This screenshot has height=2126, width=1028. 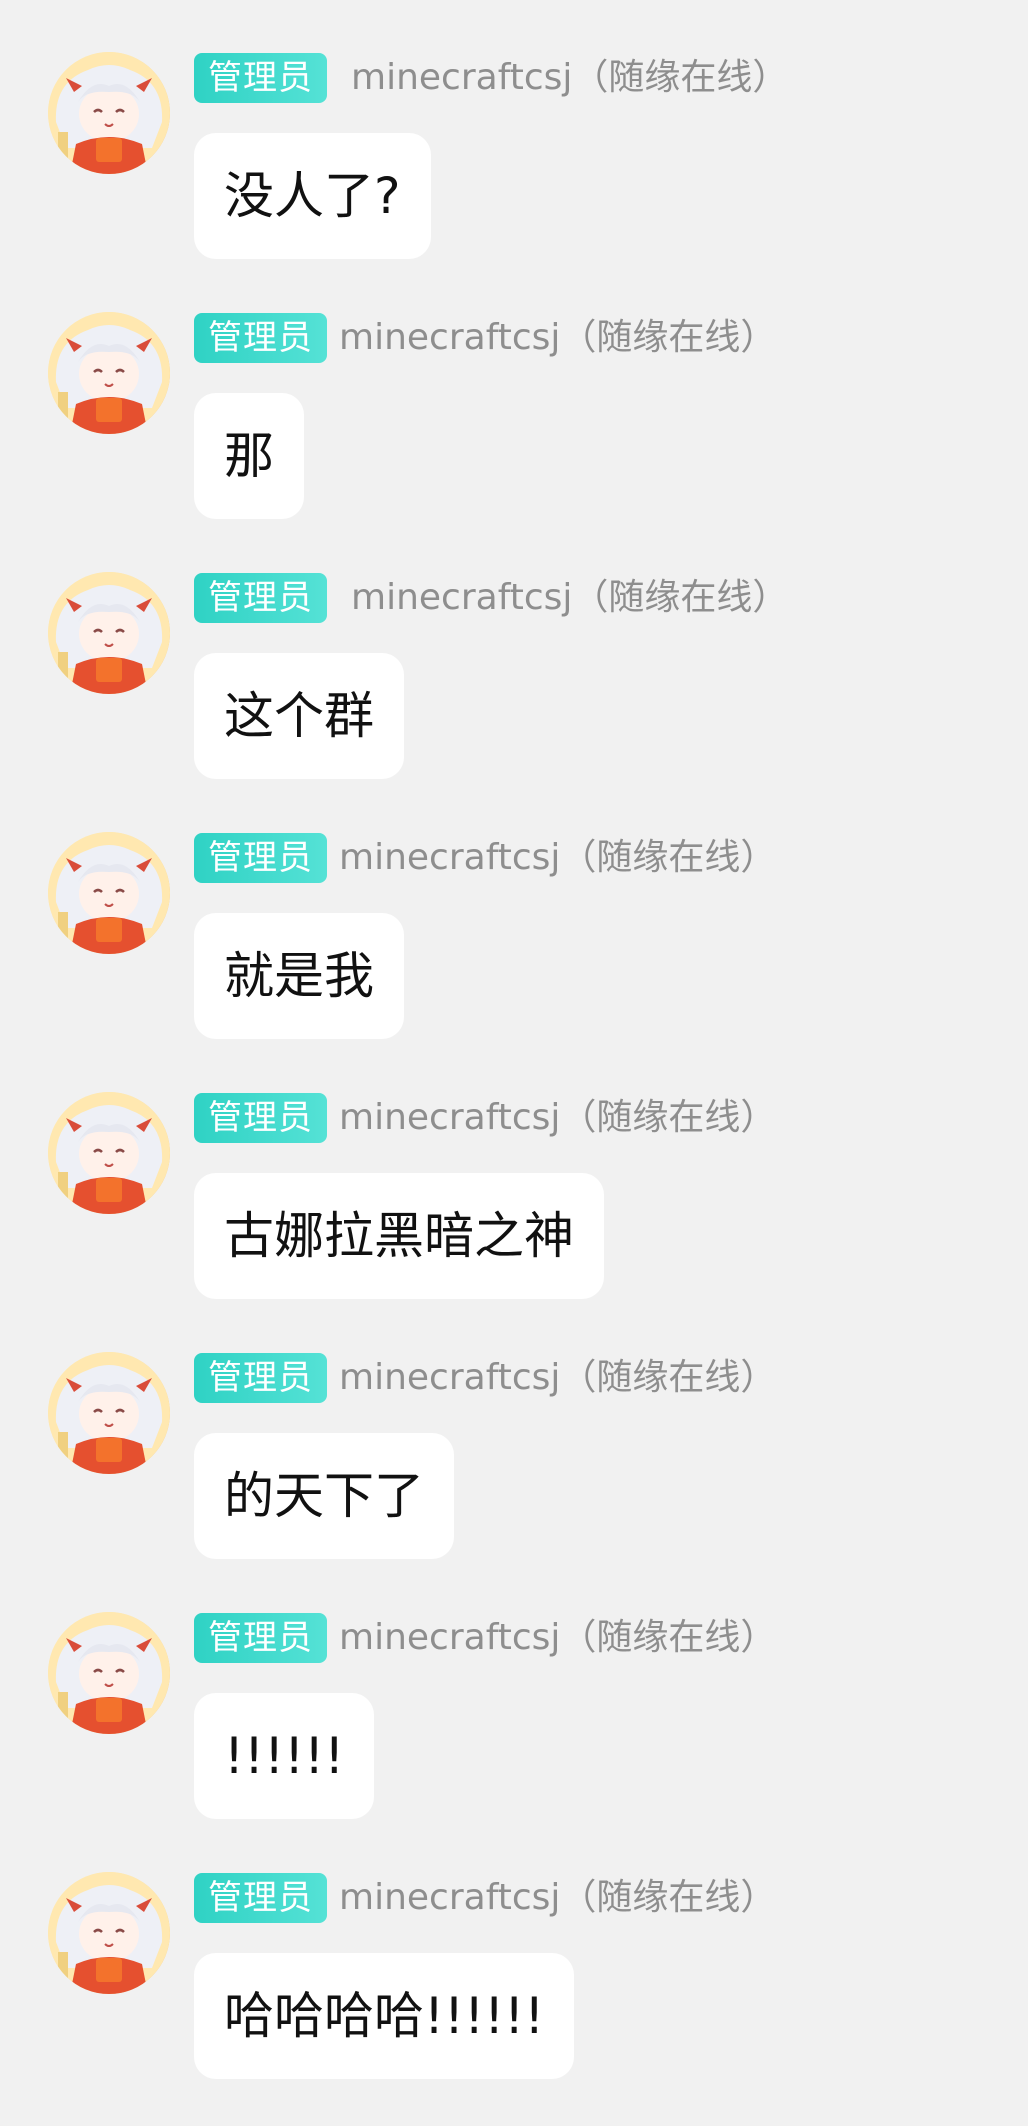 I want to click on message-bubble: 这个群, so click(x=299, y=716).